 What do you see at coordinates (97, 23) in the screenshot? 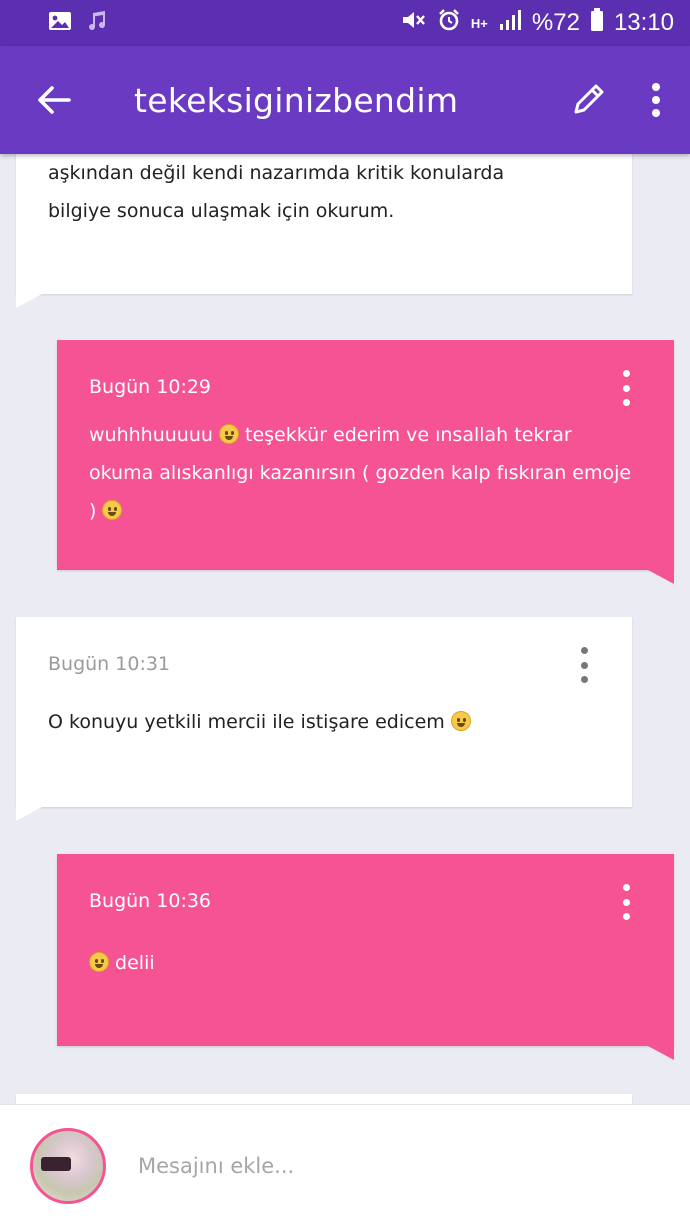
I see `music-note-icon` at bounding box center [97, 23].